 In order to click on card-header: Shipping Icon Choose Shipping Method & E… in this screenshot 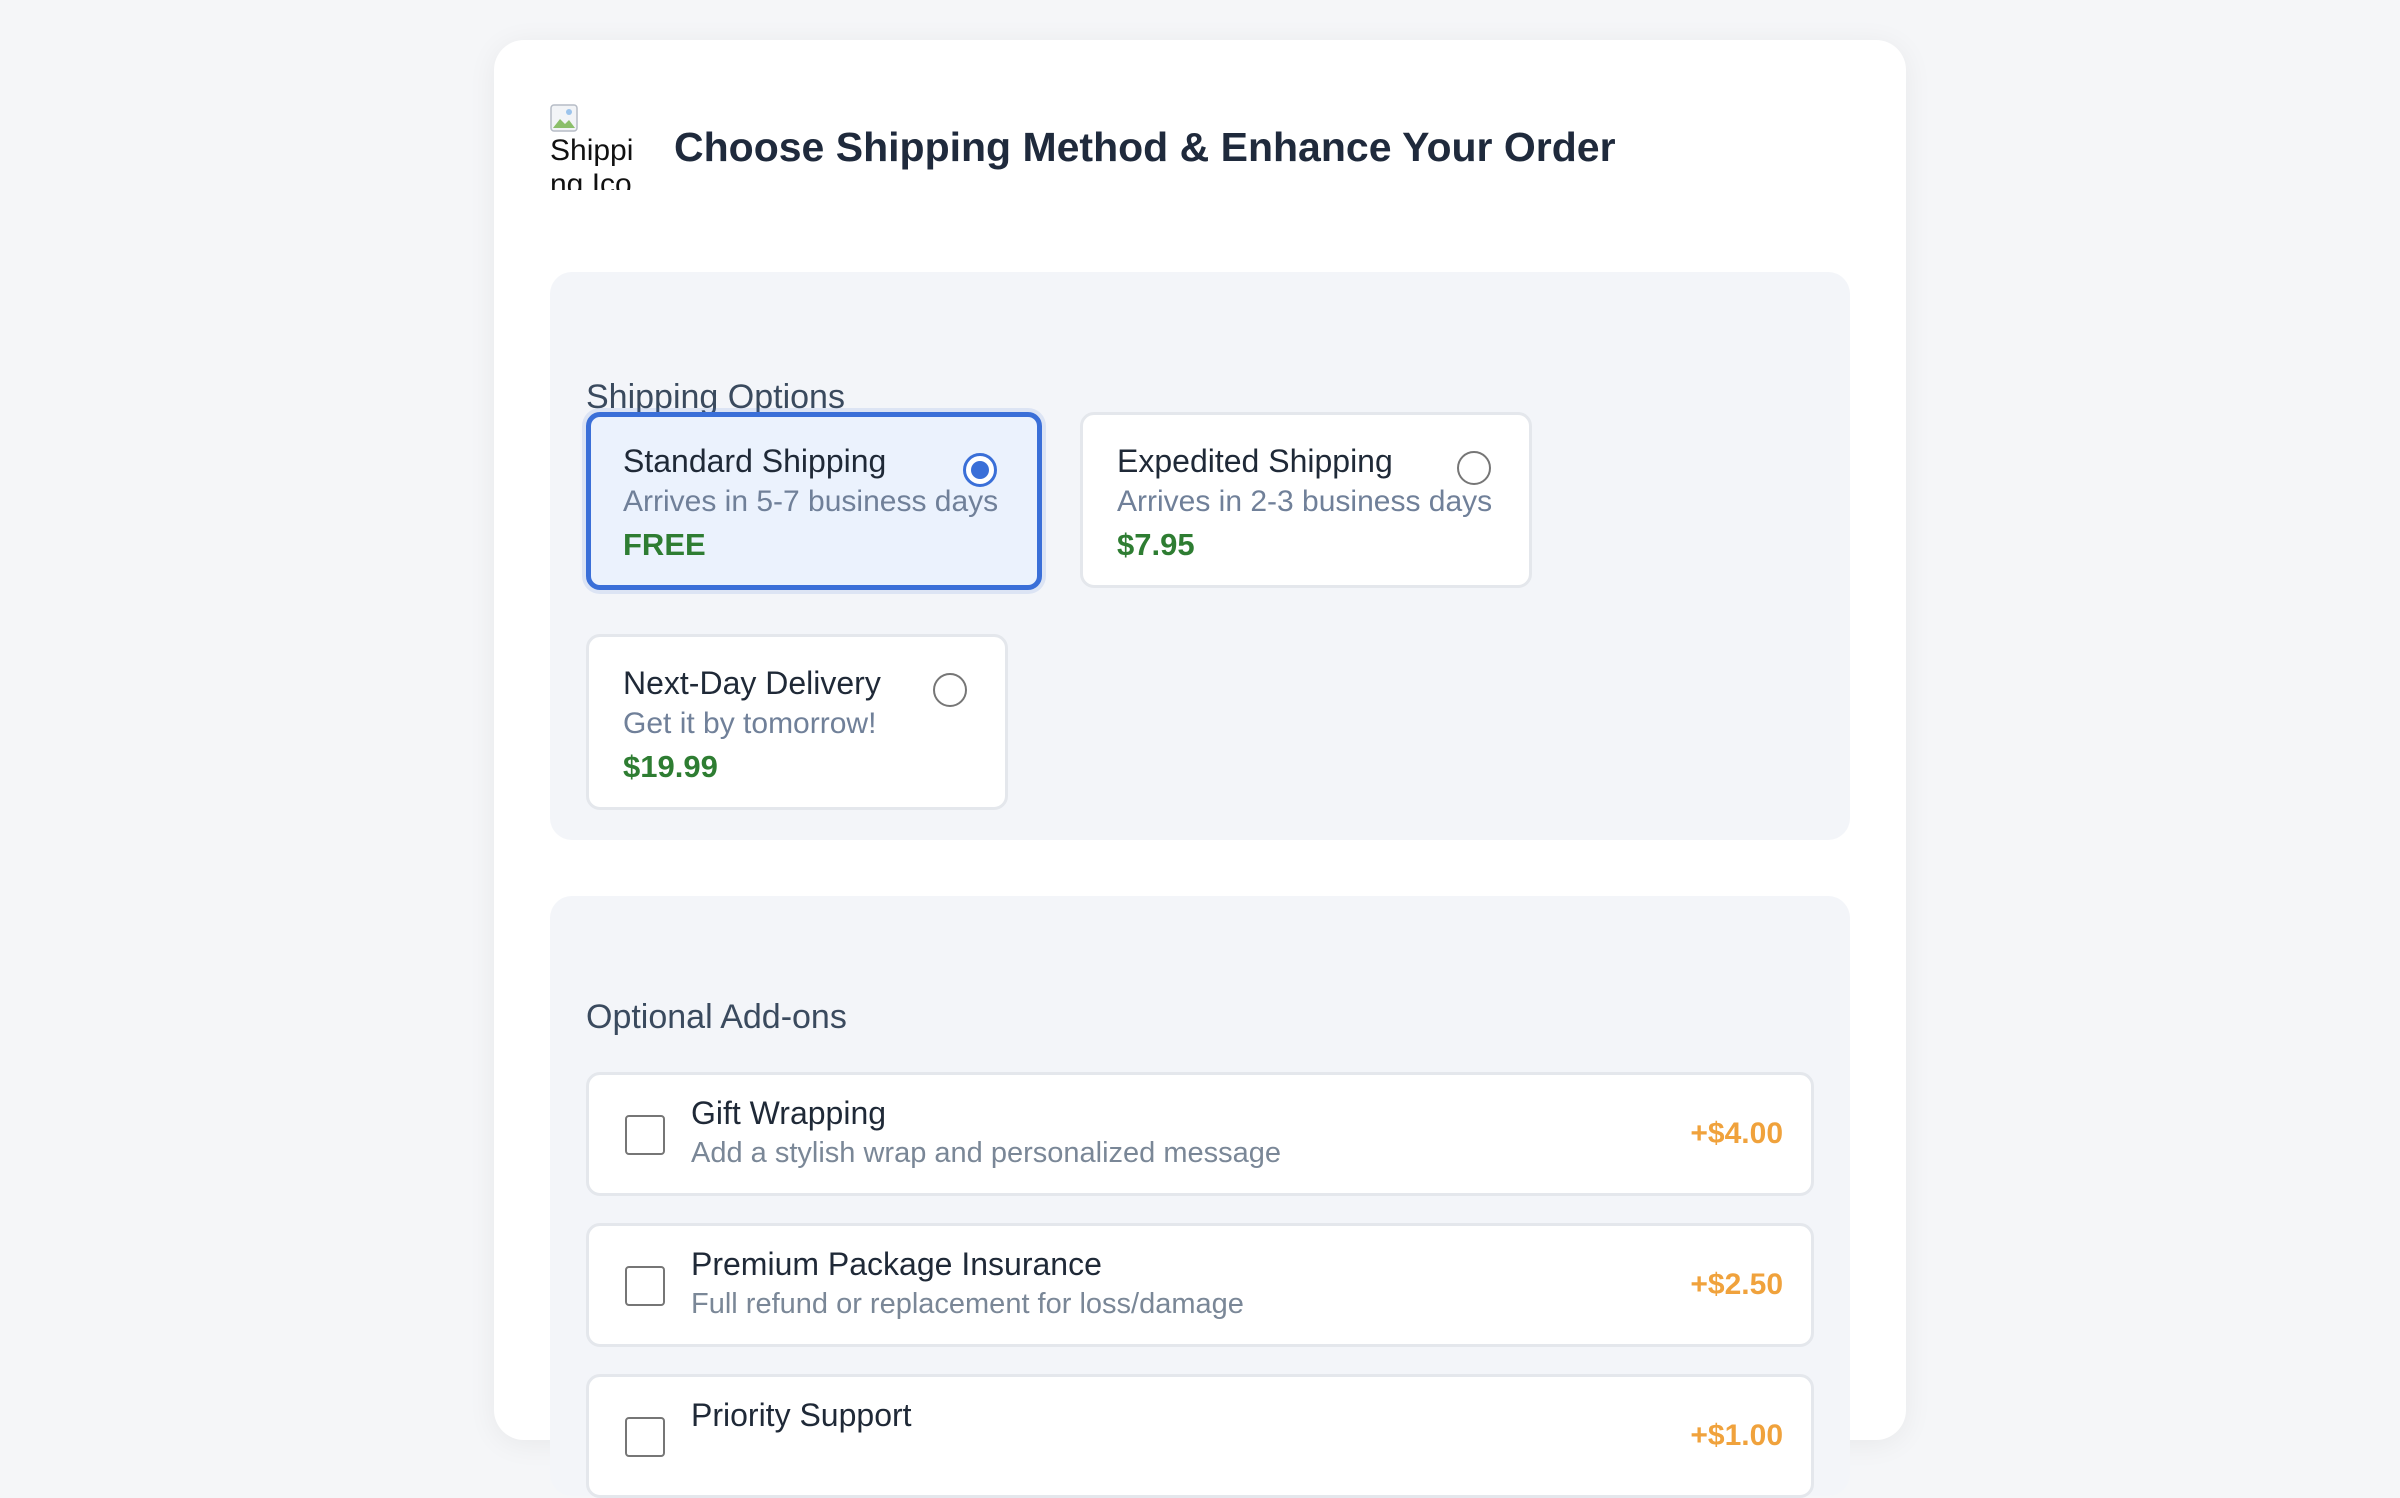, I will do `click(1083, 147)`.